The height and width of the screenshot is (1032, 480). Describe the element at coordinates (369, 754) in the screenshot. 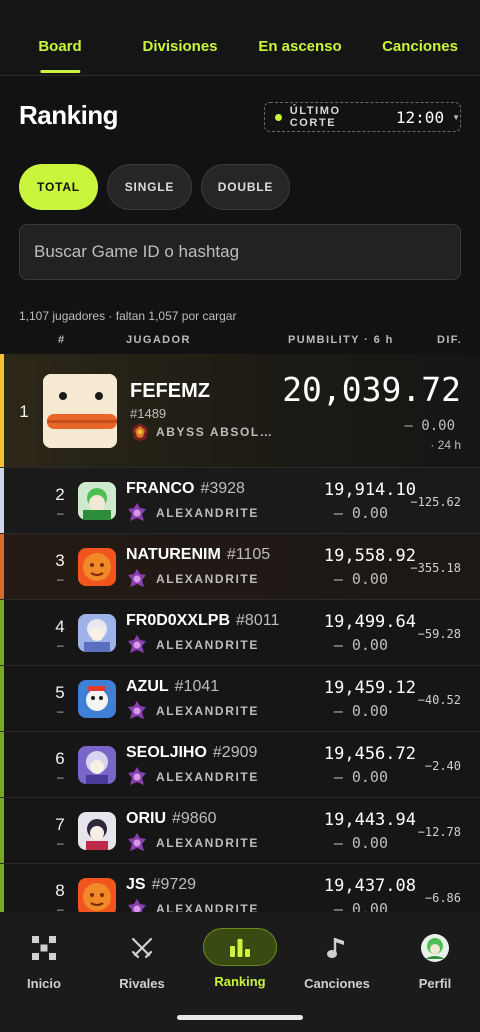

I see `player-score: 19,456.72` at that location.